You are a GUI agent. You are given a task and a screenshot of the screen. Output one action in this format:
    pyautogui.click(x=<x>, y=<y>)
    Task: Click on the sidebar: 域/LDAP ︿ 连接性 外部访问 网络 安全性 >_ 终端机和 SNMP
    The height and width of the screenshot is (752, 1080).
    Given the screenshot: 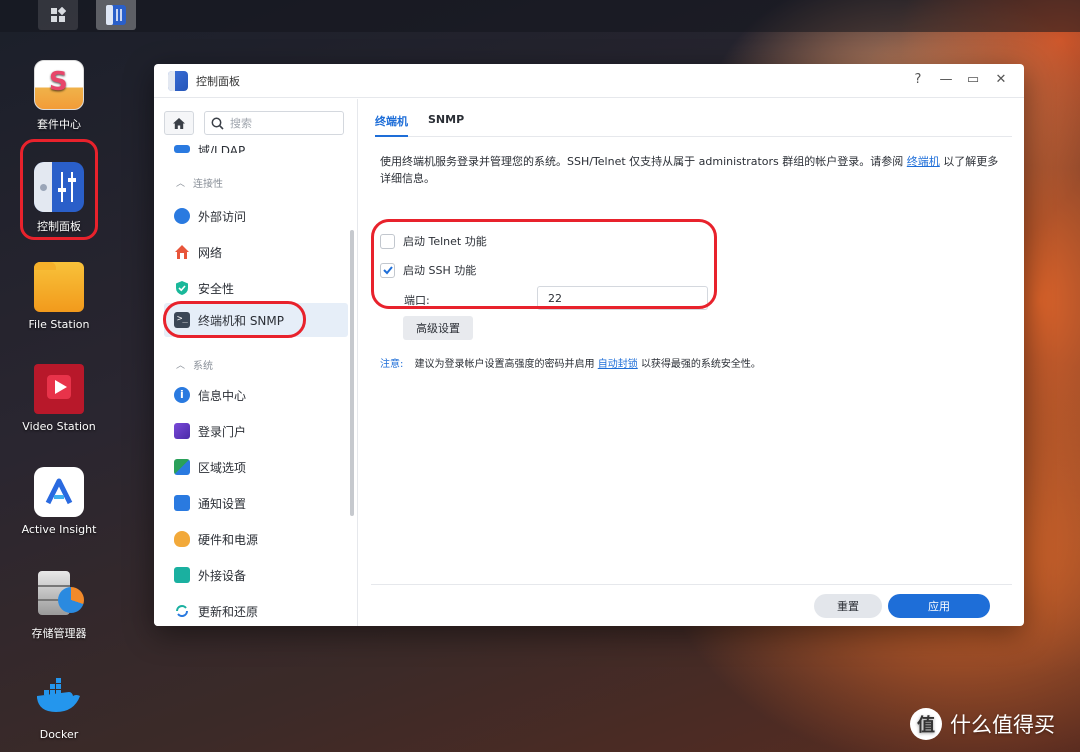 What is the action you would take?
    pyautogui.click(x=256, y=362)
    